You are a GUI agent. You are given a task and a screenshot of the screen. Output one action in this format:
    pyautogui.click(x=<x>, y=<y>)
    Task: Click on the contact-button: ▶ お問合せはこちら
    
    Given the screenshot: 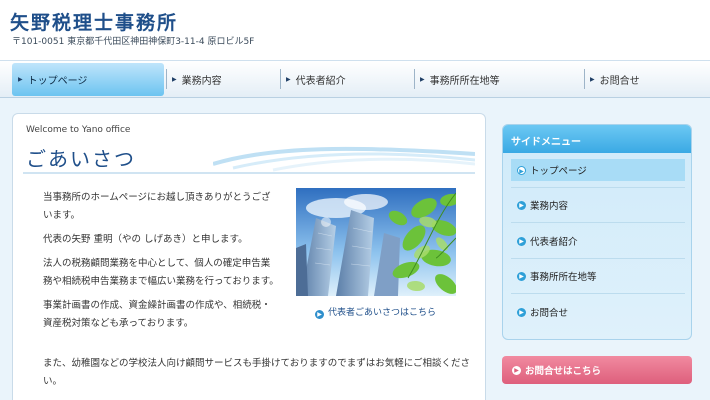 What is the action you would take?
    pyautogui.click(x=597, y=370)
    